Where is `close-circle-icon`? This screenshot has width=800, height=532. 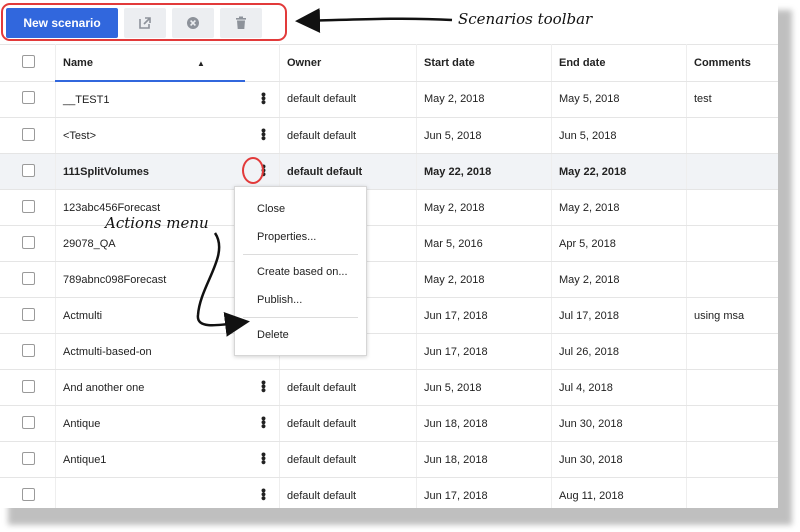 close-circle-icon is located at coordinates (193, 23).